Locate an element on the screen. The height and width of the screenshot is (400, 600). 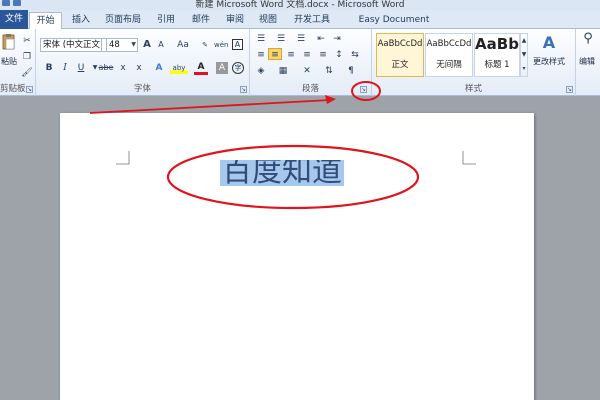
paragraph-group-label: 段落 is located at coordinates (310, 89).